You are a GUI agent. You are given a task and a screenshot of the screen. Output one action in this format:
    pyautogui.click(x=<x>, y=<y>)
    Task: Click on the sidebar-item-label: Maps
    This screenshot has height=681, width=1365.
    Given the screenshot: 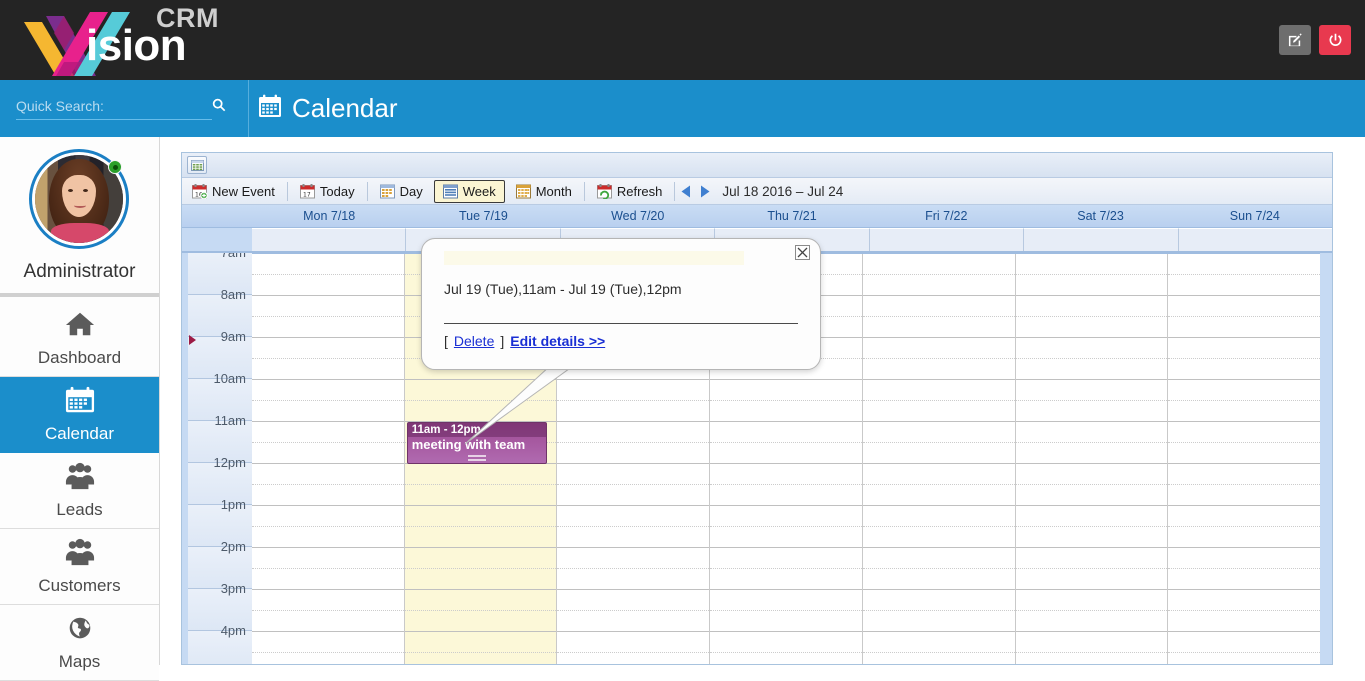 What is the action you would take?
    pyautogui.click(x=79, y=661)
    